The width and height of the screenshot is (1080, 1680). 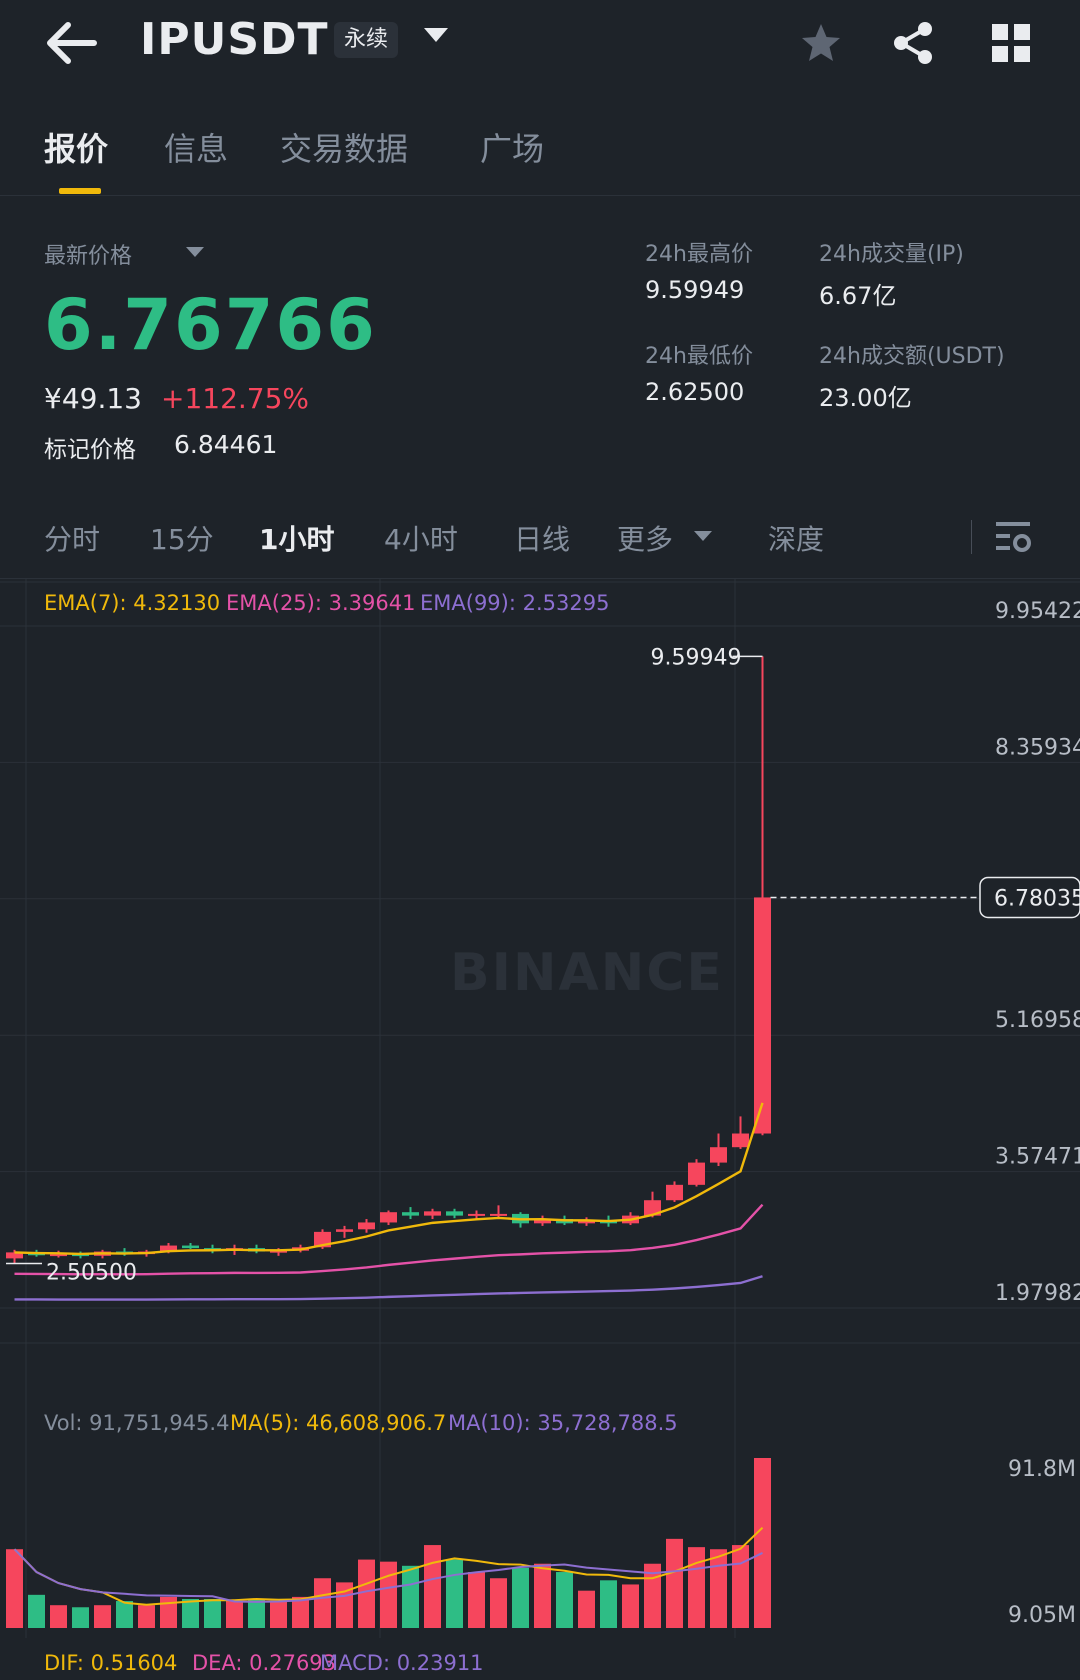 I want to click on volume-layer: 91.8M 9.05M, so click(x=541, y=1542).